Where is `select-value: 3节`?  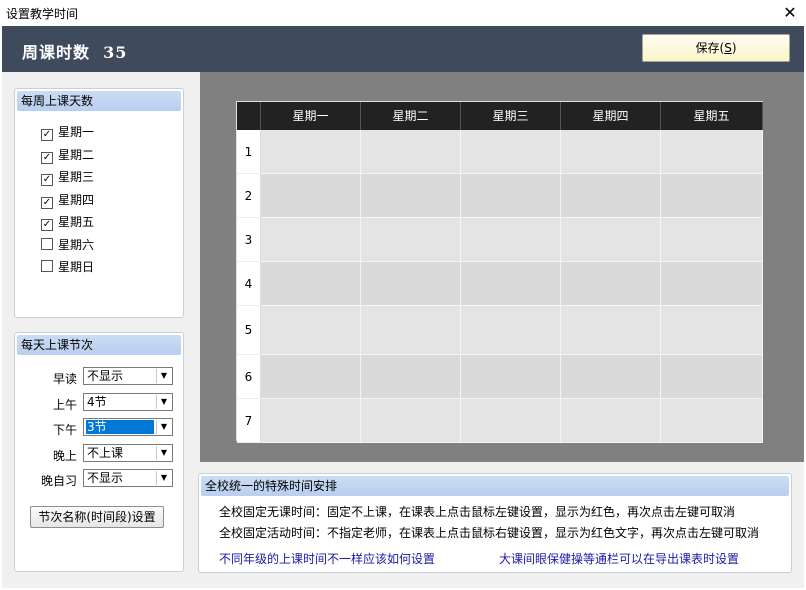
select-value: 3节 is located at coordinates (120, 427).